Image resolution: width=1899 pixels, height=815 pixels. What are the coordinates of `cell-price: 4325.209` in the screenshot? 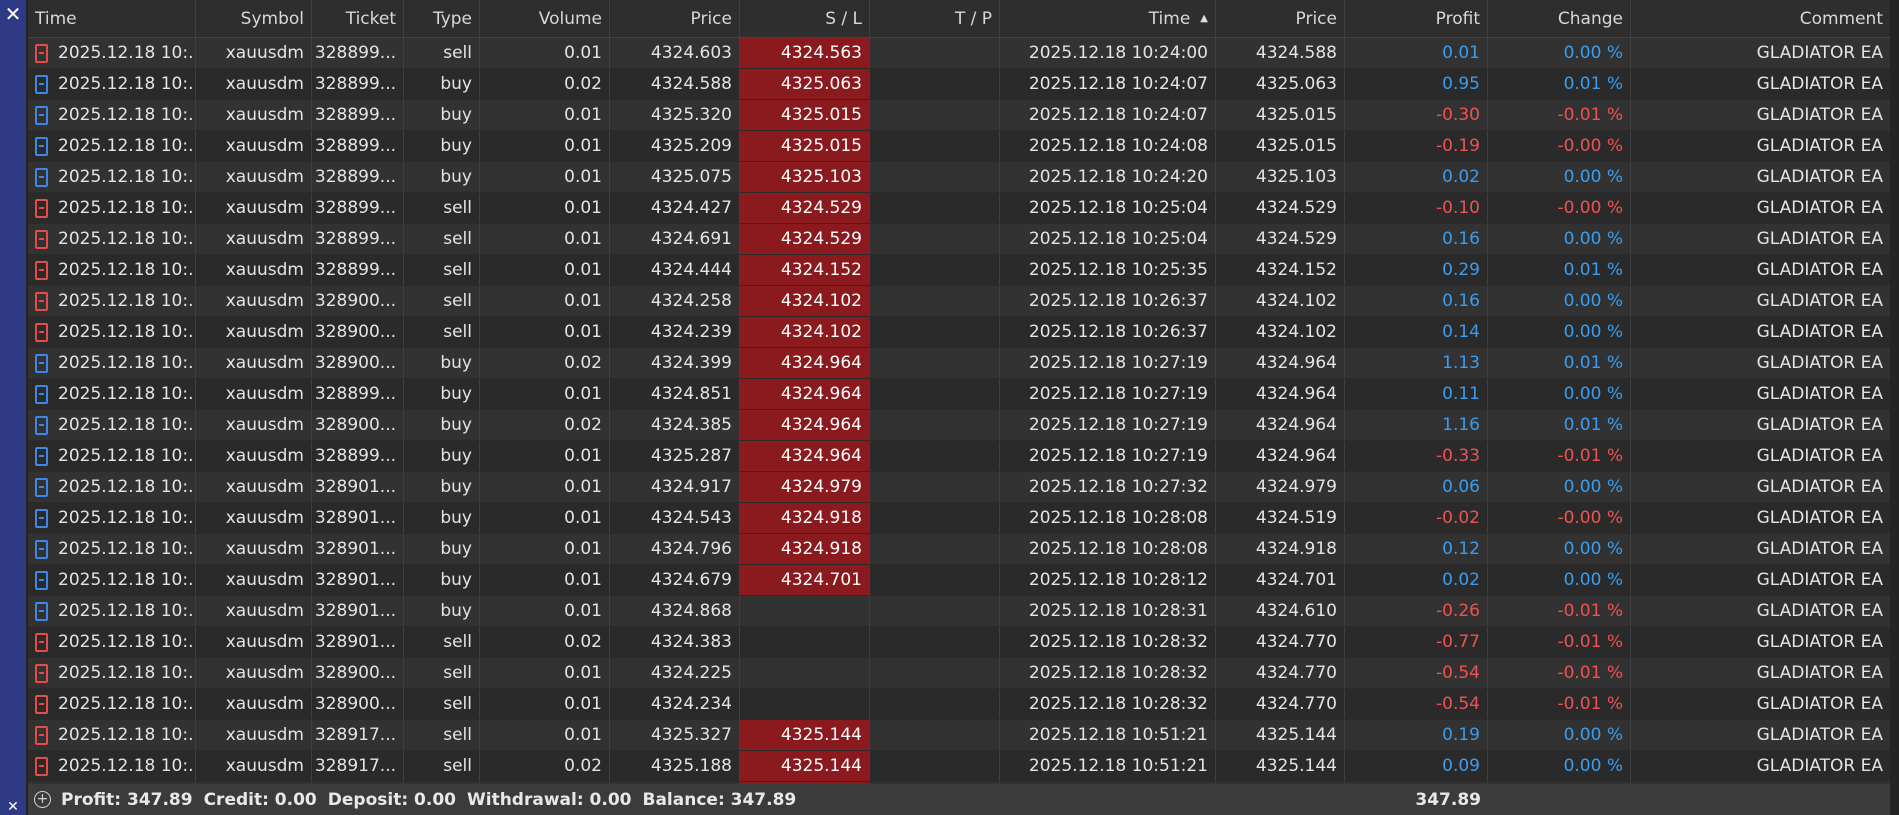 It's located at (675, 146).